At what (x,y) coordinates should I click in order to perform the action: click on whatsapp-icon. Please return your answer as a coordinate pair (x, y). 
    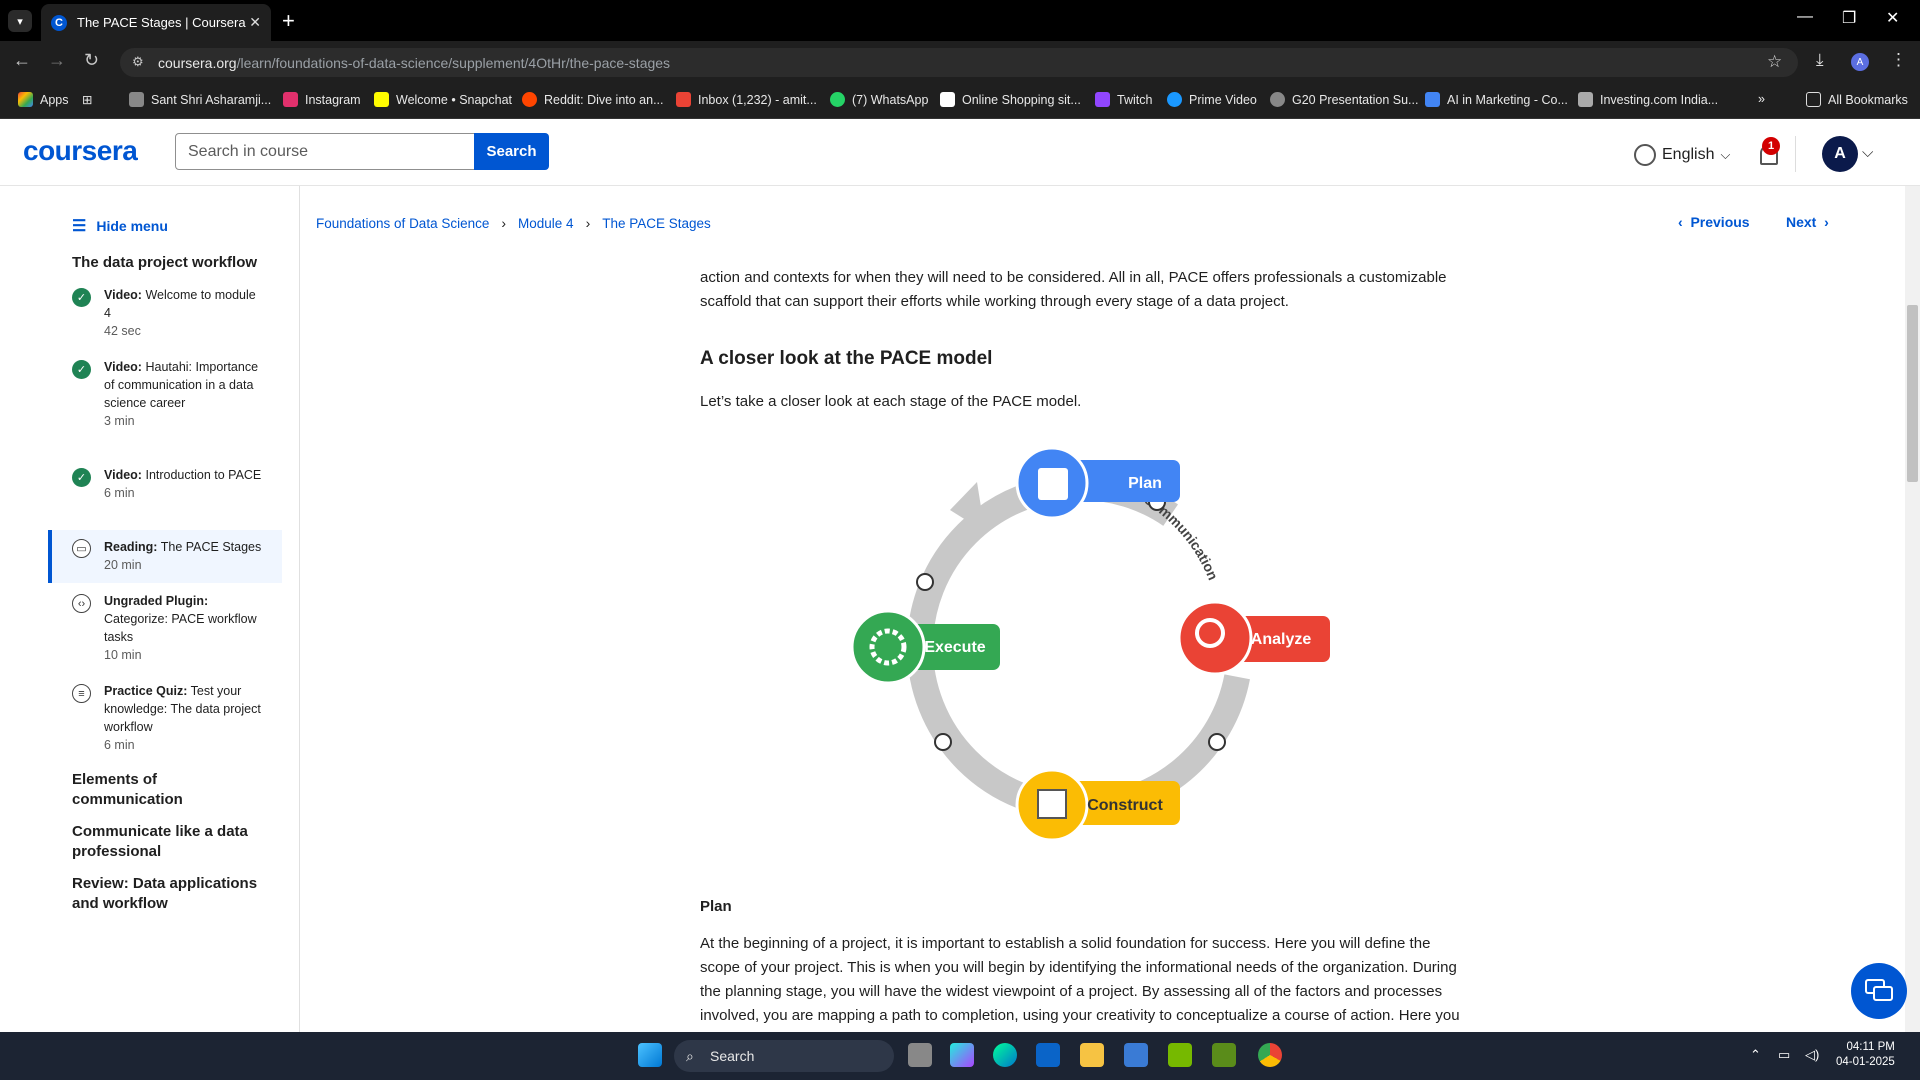
    Looking at the image, I should click on (837, 99).